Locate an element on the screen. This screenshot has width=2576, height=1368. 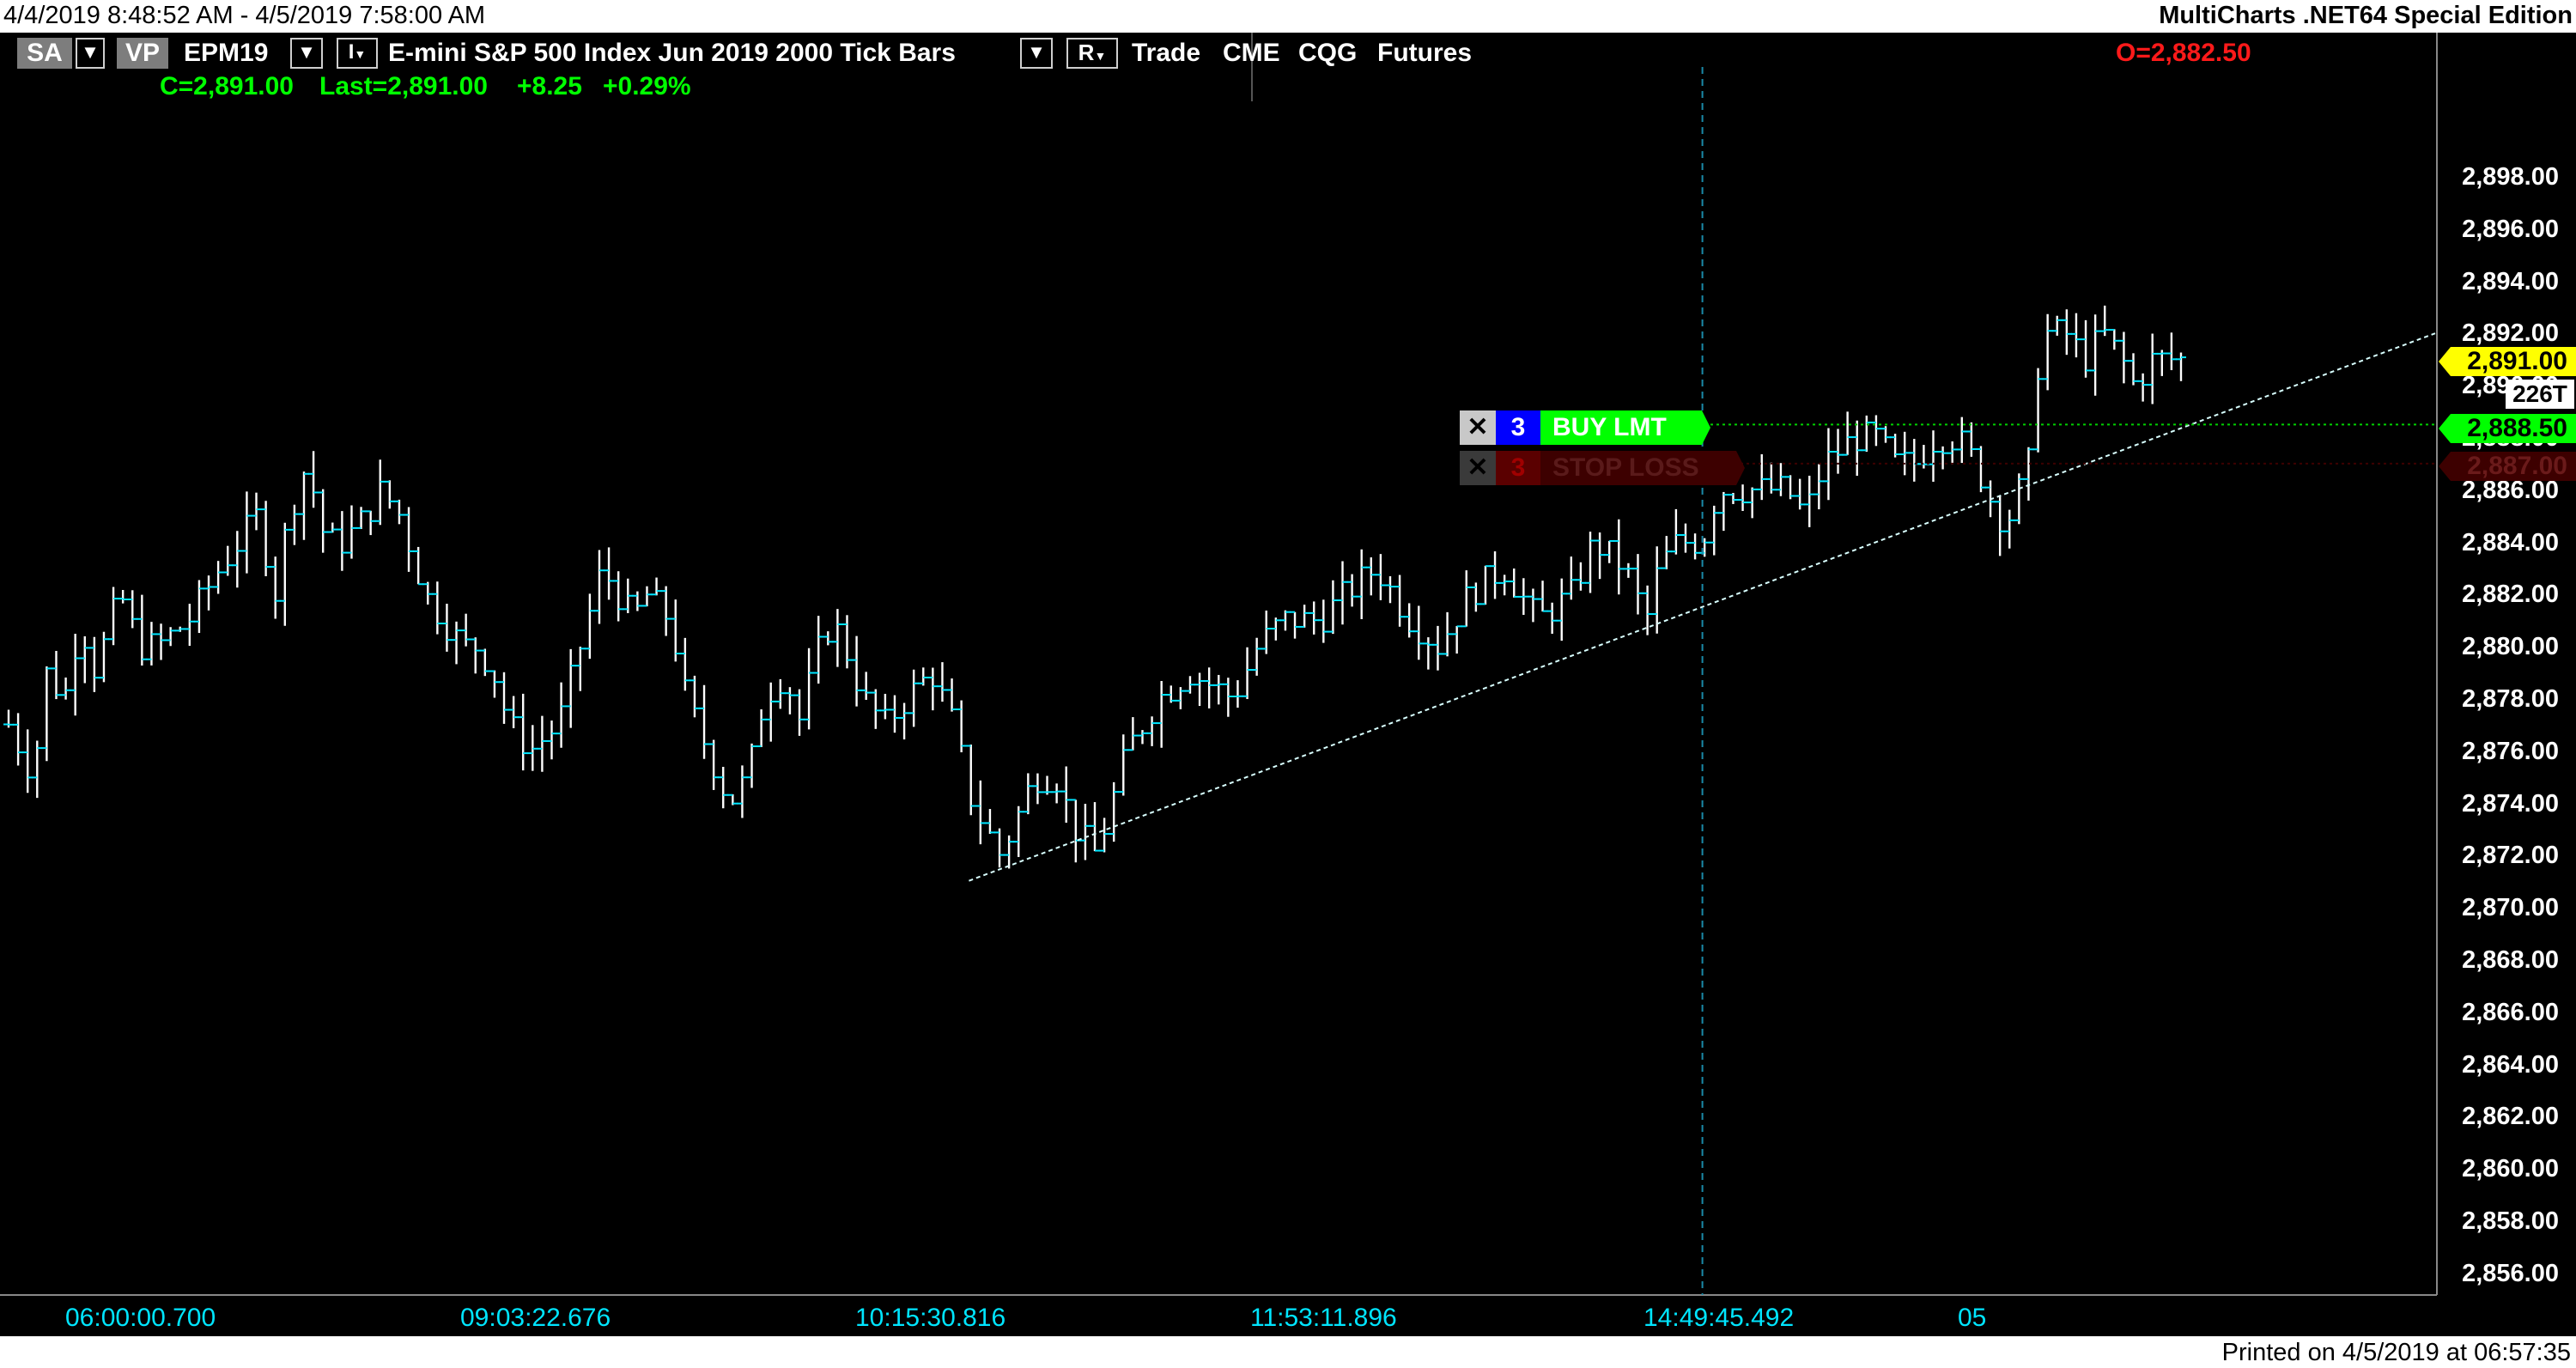
sa-button: SA is located at coordinates (44, 53).